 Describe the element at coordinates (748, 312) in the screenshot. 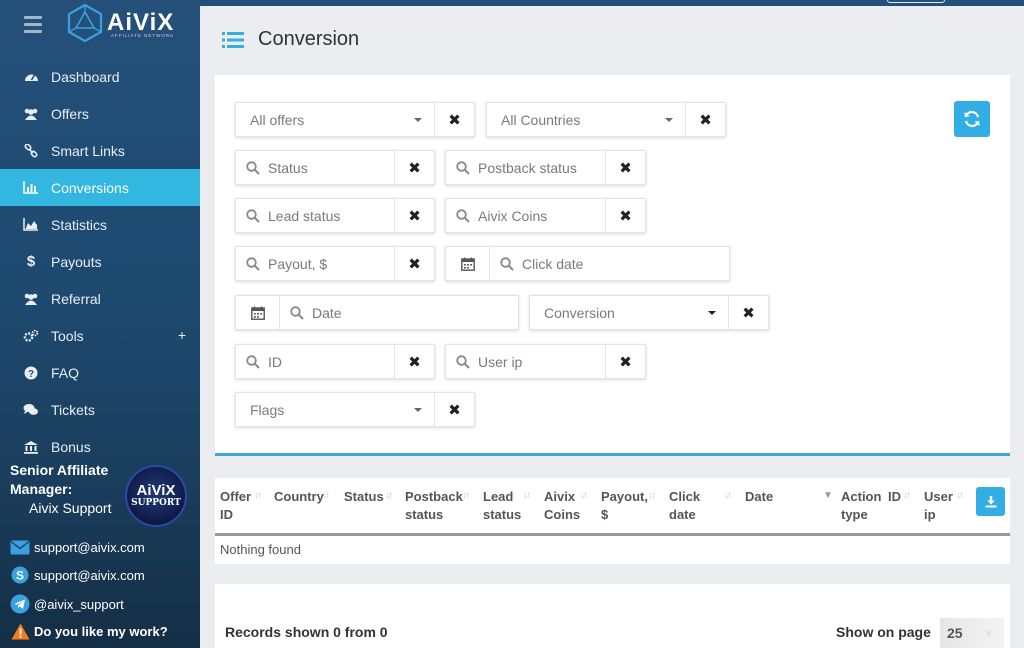

I see `clear-conversion-button: ✖` at that location.